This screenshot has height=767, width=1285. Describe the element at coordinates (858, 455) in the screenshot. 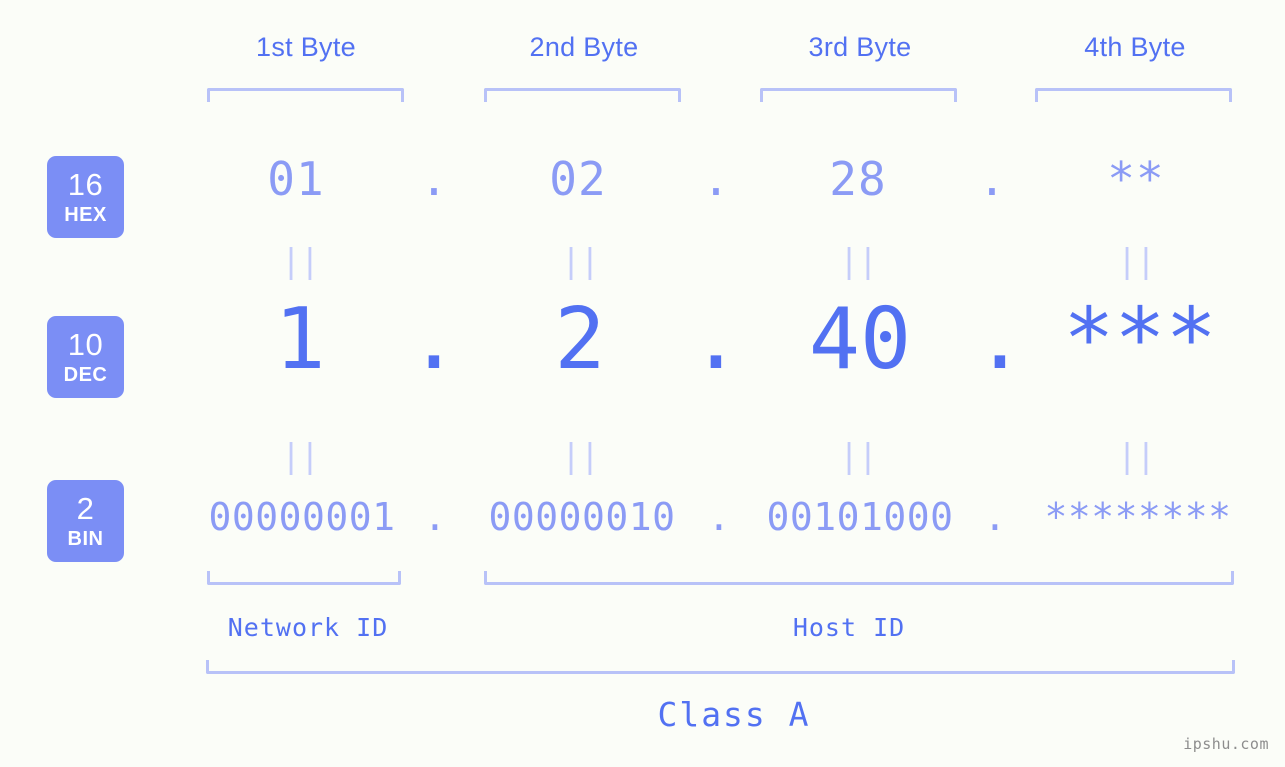

I see `equality-connector-dec-bin-3: ||` at that location.